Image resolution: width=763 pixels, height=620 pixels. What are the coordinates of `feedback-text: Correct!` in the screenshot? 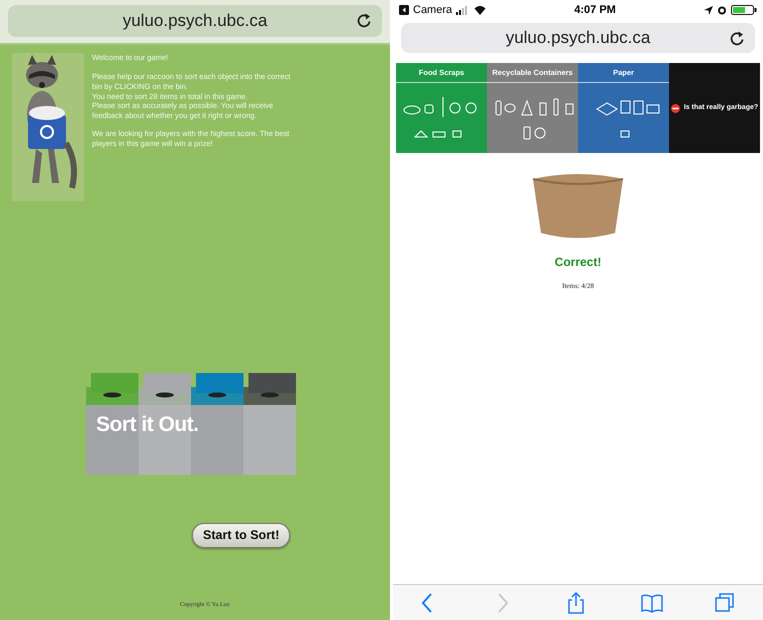 It's located at (578, 262).